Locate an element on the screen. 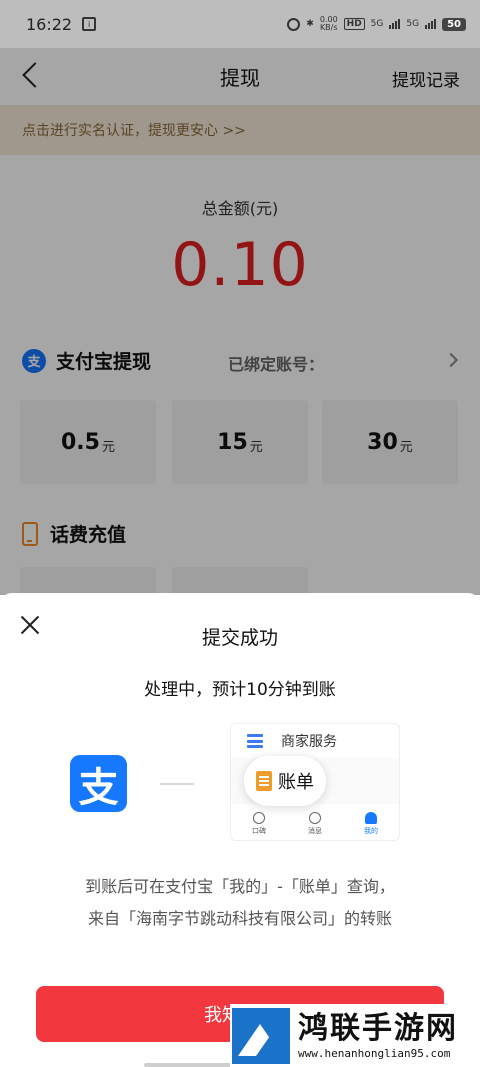 The width and height of the screenshot is (480, 1067). bluetooth-icon: ✱ is located at coordinates (310, 24).